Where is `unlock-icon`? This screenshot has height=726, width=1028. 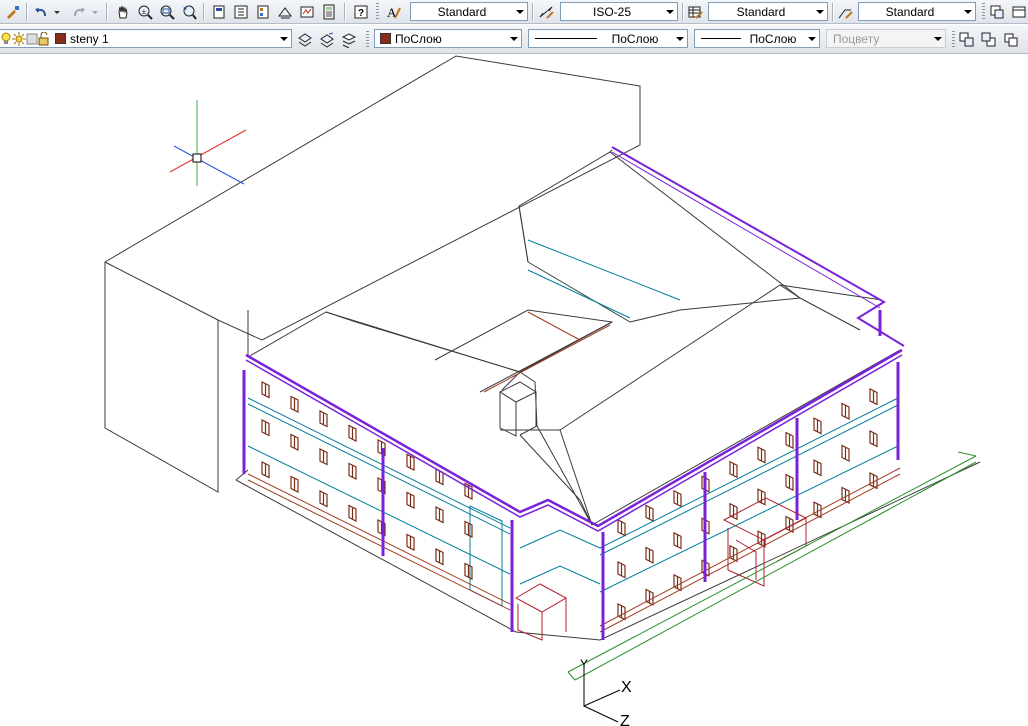
unlock-icon is located at coordinates (44, 38).